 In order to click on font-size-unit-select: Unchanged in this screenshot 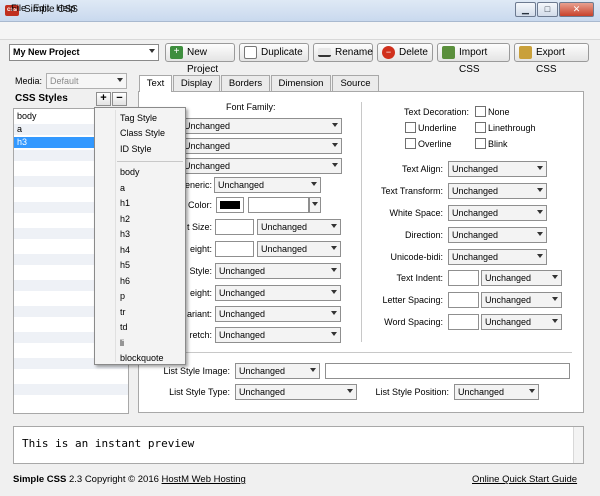, I will do `click(299, 227)`.